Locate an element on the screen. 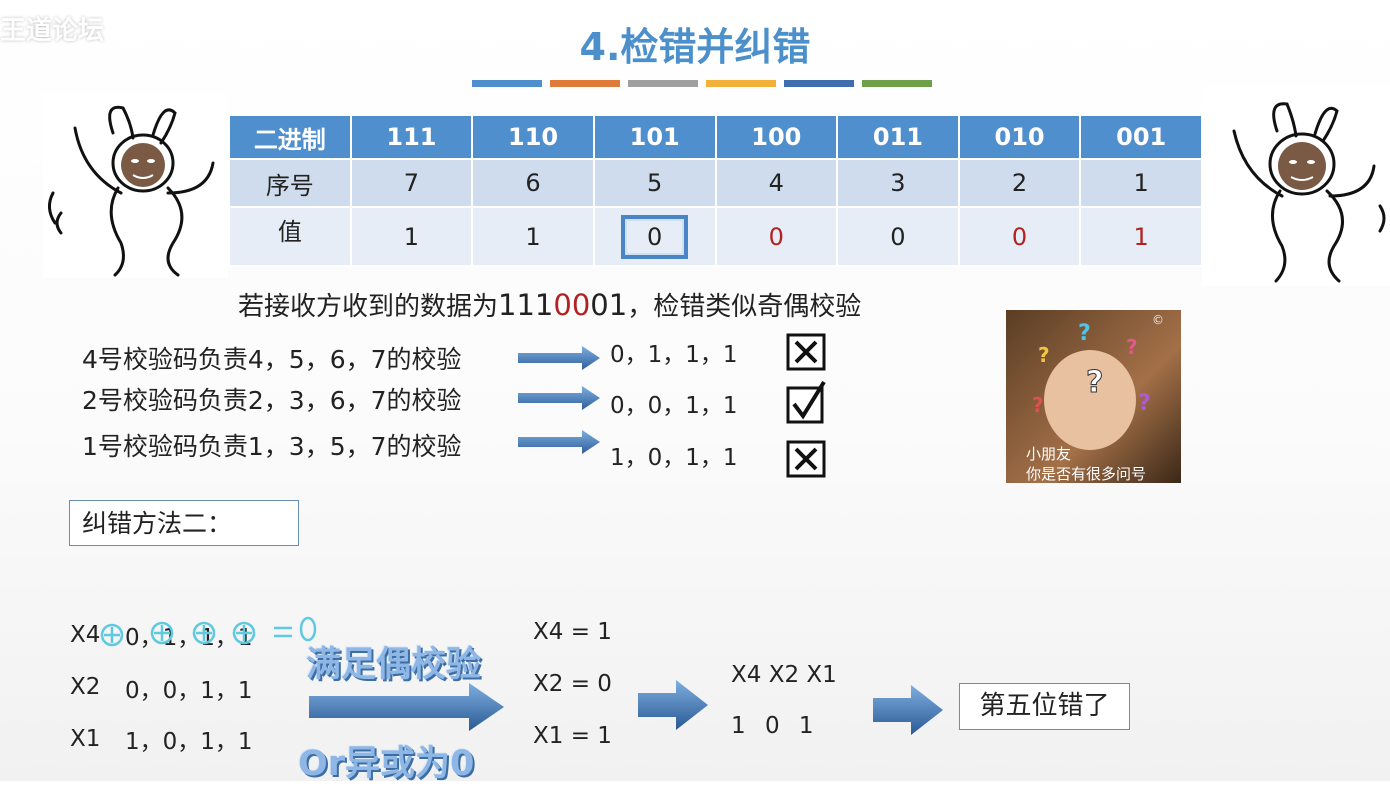 Image resolution: width=1390 pixels, height=786 pixels. received-data-line: 若接收方收到的数据为1110001，检错类似奇偶校验 is located at coordinates (550, 305).